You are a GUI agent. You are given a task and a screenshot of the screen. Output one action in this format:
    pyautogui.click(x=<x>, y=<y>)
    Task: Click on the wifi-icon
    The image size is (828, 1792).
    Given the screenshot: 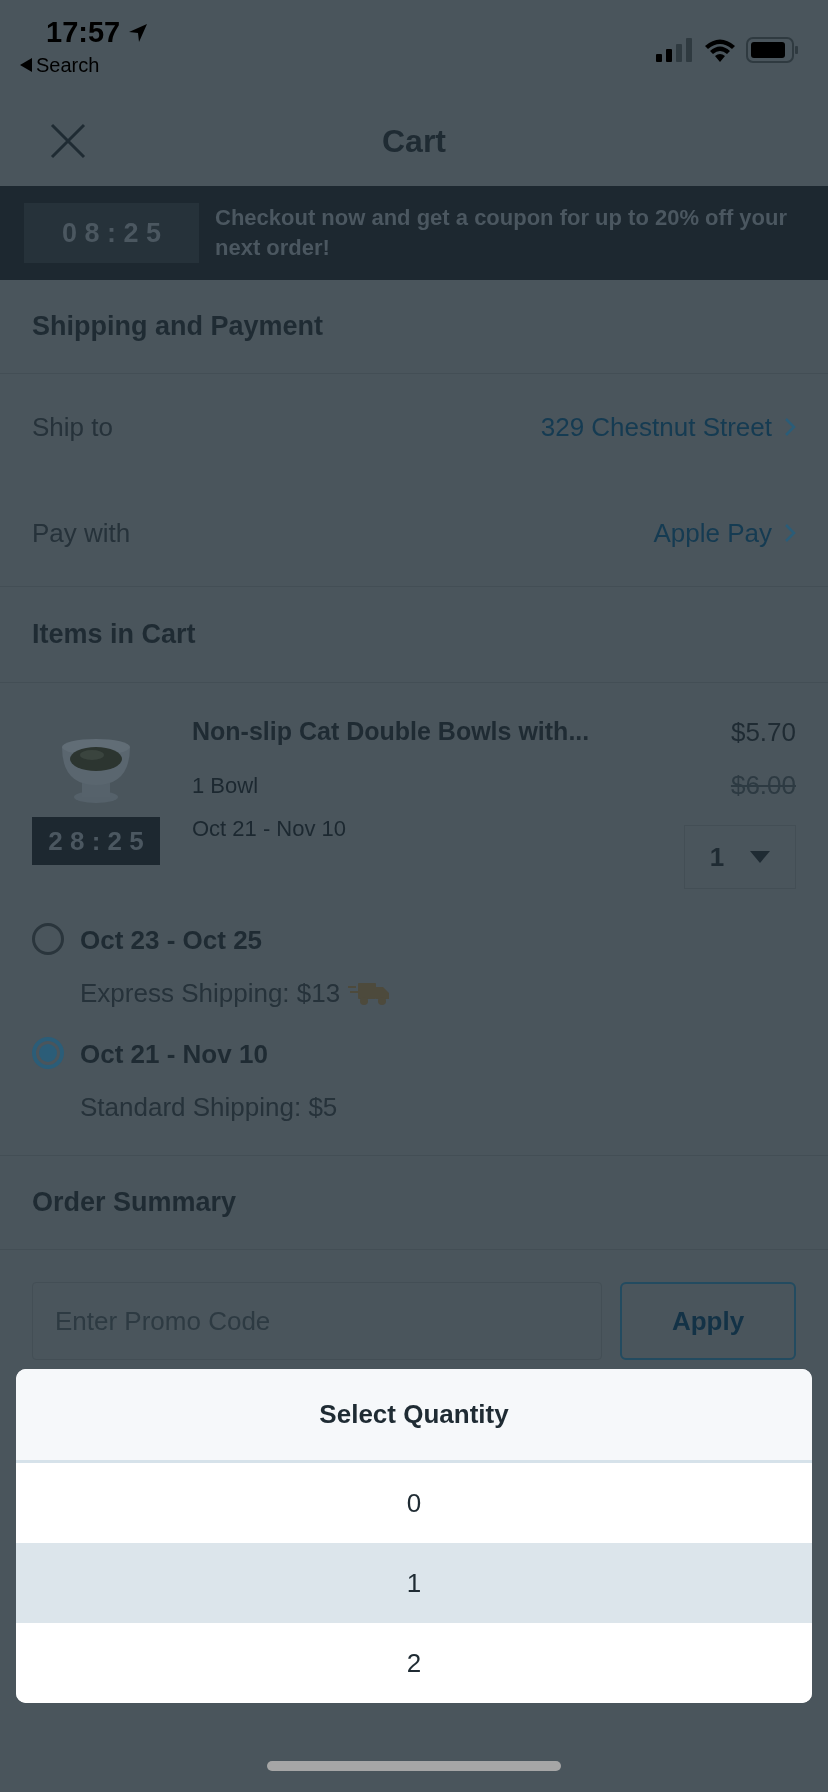 What is the action you would take?
    pyautogui.click(x=720, y=50)
    